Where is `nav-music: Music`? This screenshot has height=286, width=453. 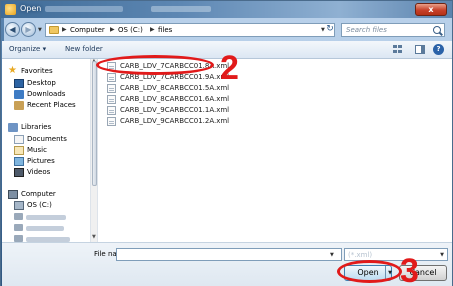 nav-music: Music is located at coordinates (37, 150).